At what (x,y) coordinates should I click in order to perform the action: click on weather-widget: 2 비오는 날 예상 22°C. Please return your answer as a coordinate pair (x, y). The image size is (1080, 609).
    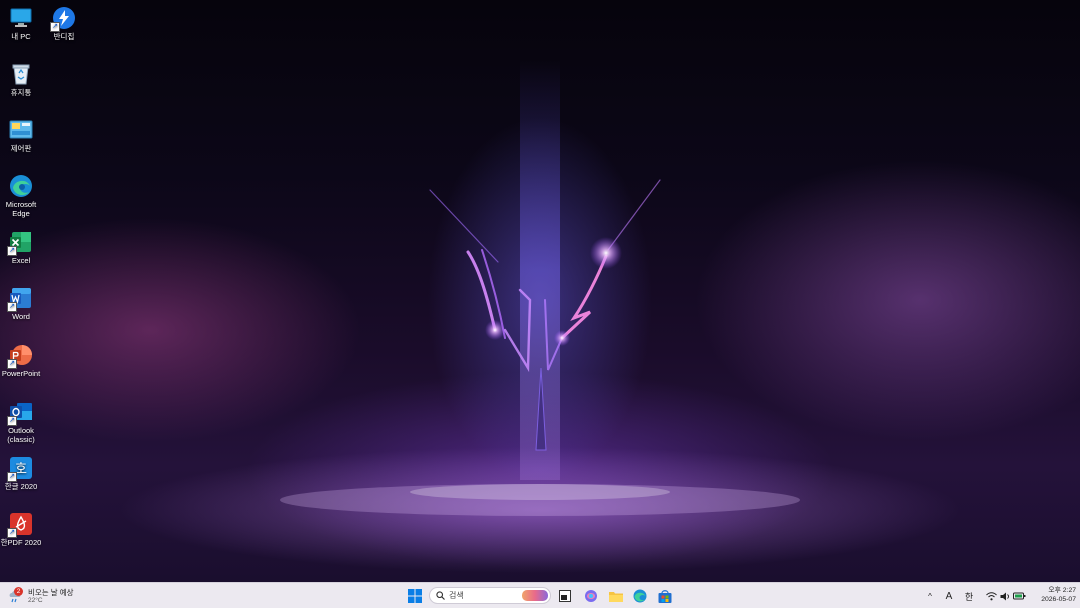
    Looking at the image, I should click on (48, 596).